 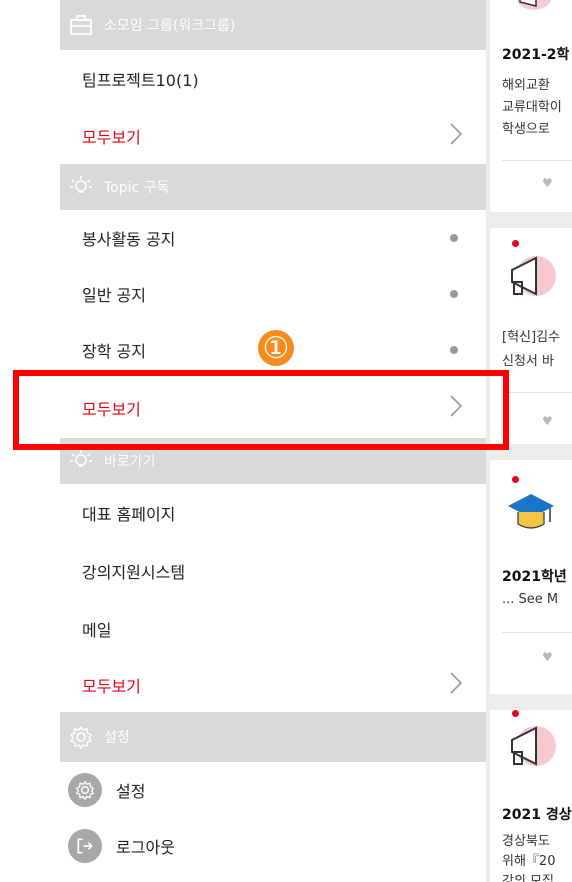 I want to click on card-text: ... See M, so click(x=530, y=599).